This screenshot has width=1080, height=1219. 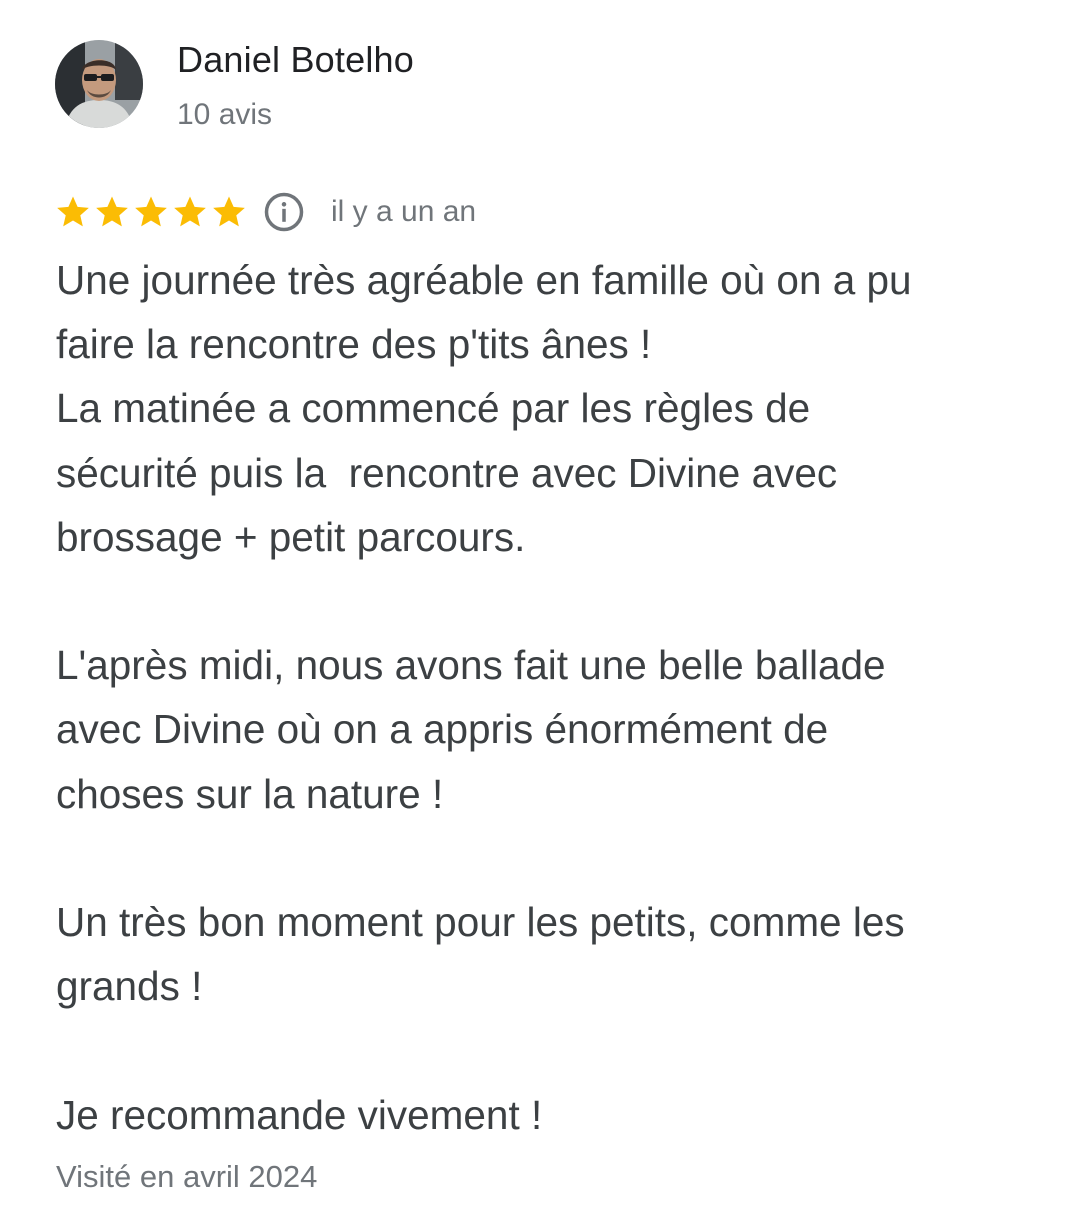 I want to click on author-avatar, so click(x=99, y=84).